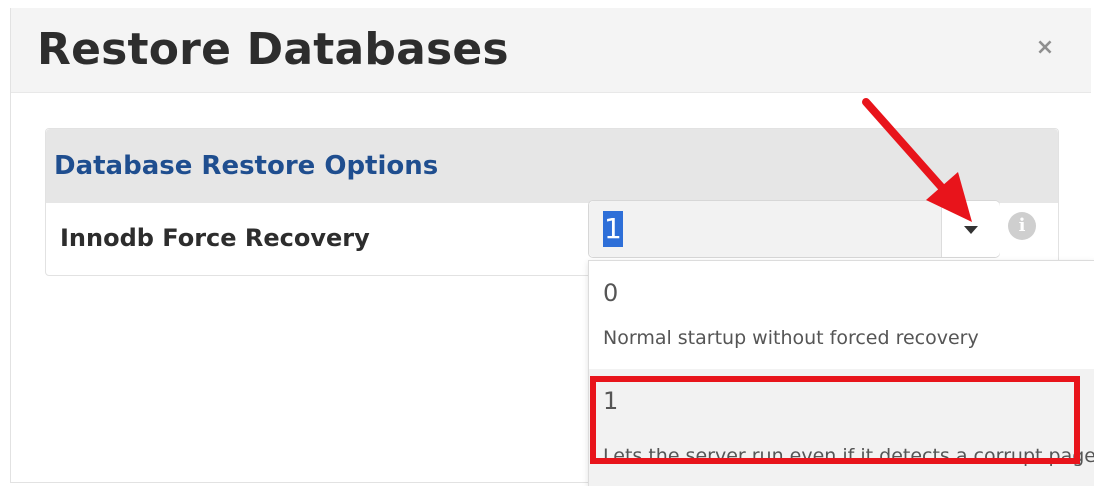 Image resolution: width=1094 pixels, height=486 pixels. I want to click on panel-heading: Database Restore Options, so click(552, 166).